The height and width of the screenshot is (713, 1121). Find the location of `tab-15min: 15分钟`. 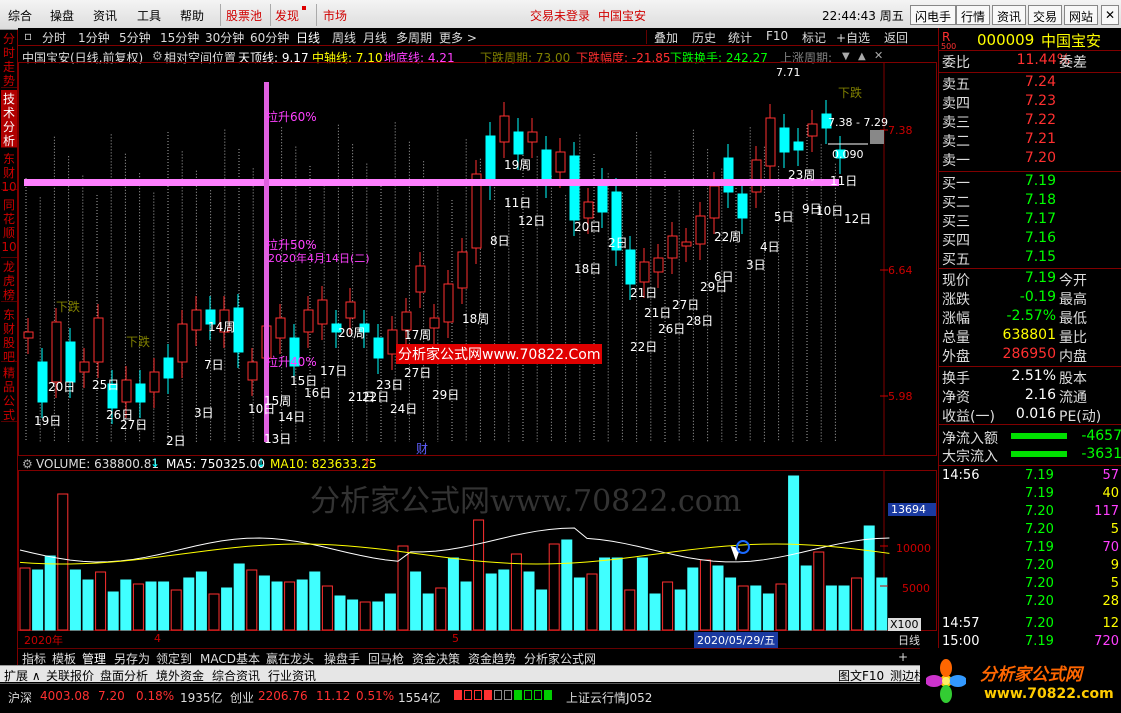

tab-15min: 15分钟 is located at coordinates (179, 37).